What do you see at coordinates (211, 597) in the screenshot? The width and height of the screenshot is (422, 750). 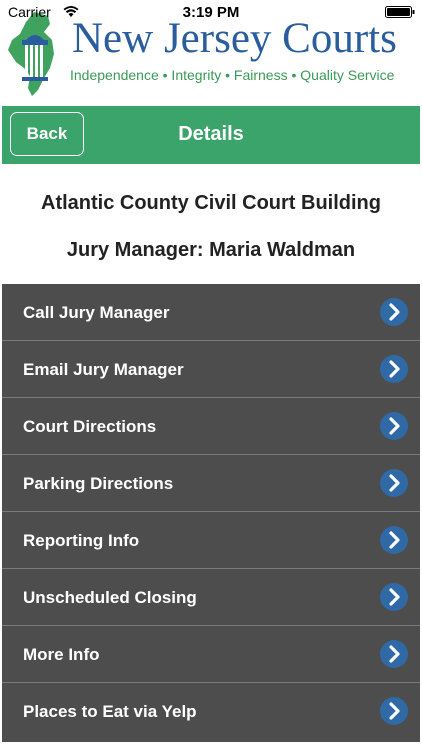 I see `menu-item-unscheduled-closing: Unscheduled Closing` at bounding box center [211, 597].